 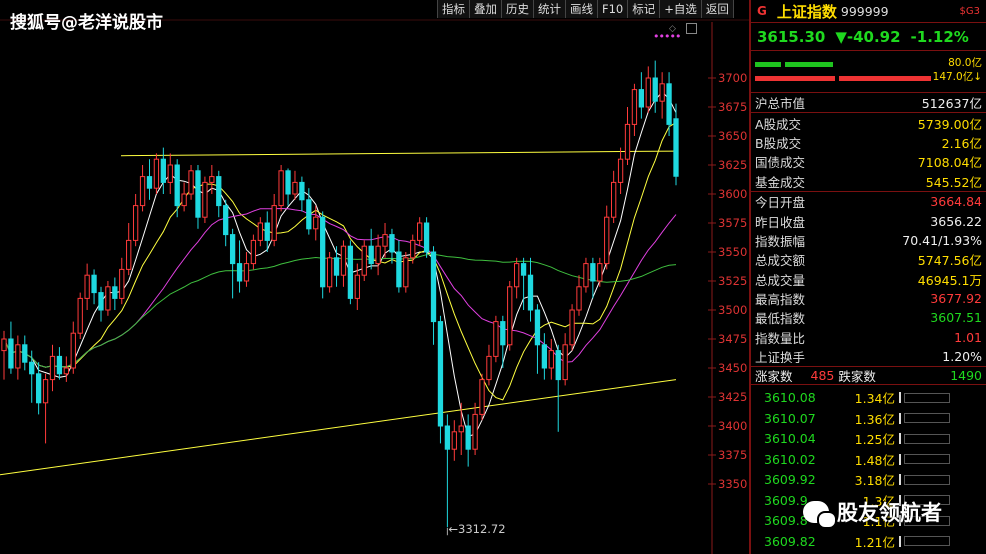 I want to click on y-tick-label: 3400, so click(x=732, y=426).